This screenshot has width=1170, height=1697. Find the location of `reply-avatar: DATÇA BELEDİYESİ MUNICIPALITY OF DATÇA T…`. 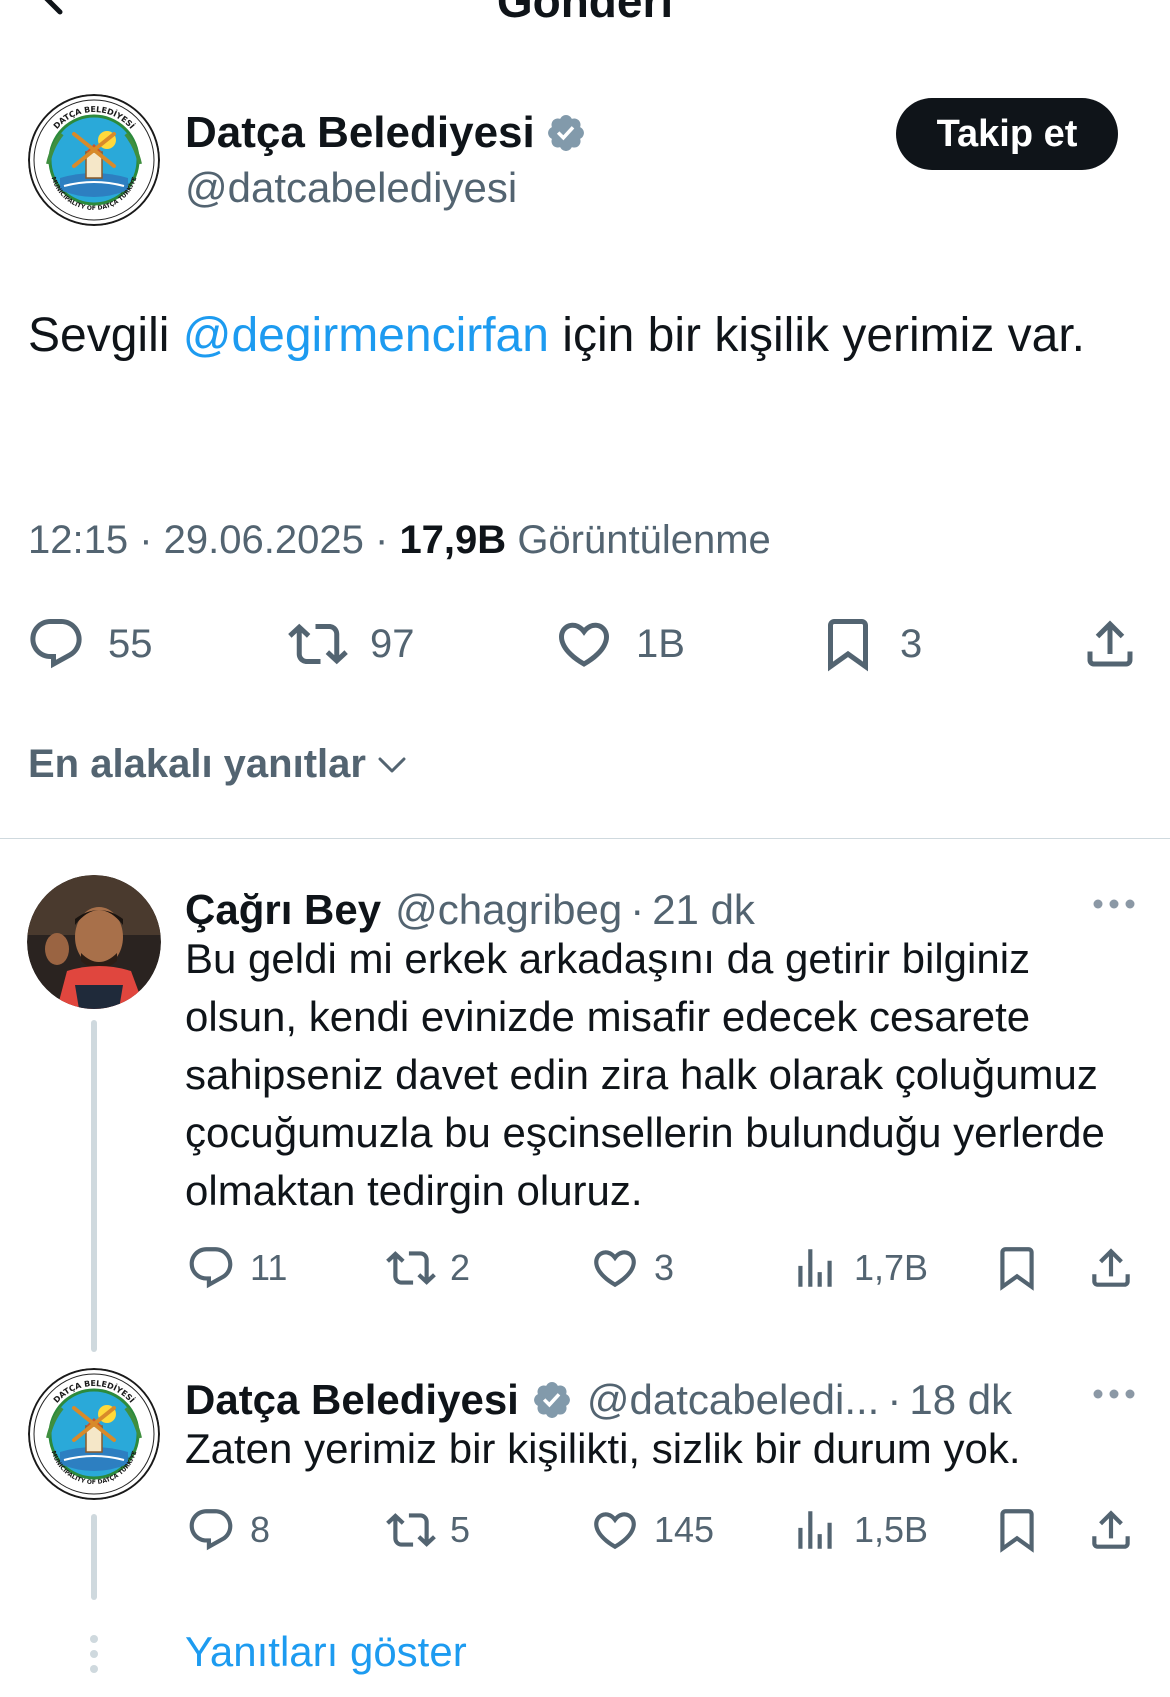

reply-avatar: DATÇA BELEDİYESİ MUNICIPALITY OF DATÇA T… is located at coordinates (94, 1434).